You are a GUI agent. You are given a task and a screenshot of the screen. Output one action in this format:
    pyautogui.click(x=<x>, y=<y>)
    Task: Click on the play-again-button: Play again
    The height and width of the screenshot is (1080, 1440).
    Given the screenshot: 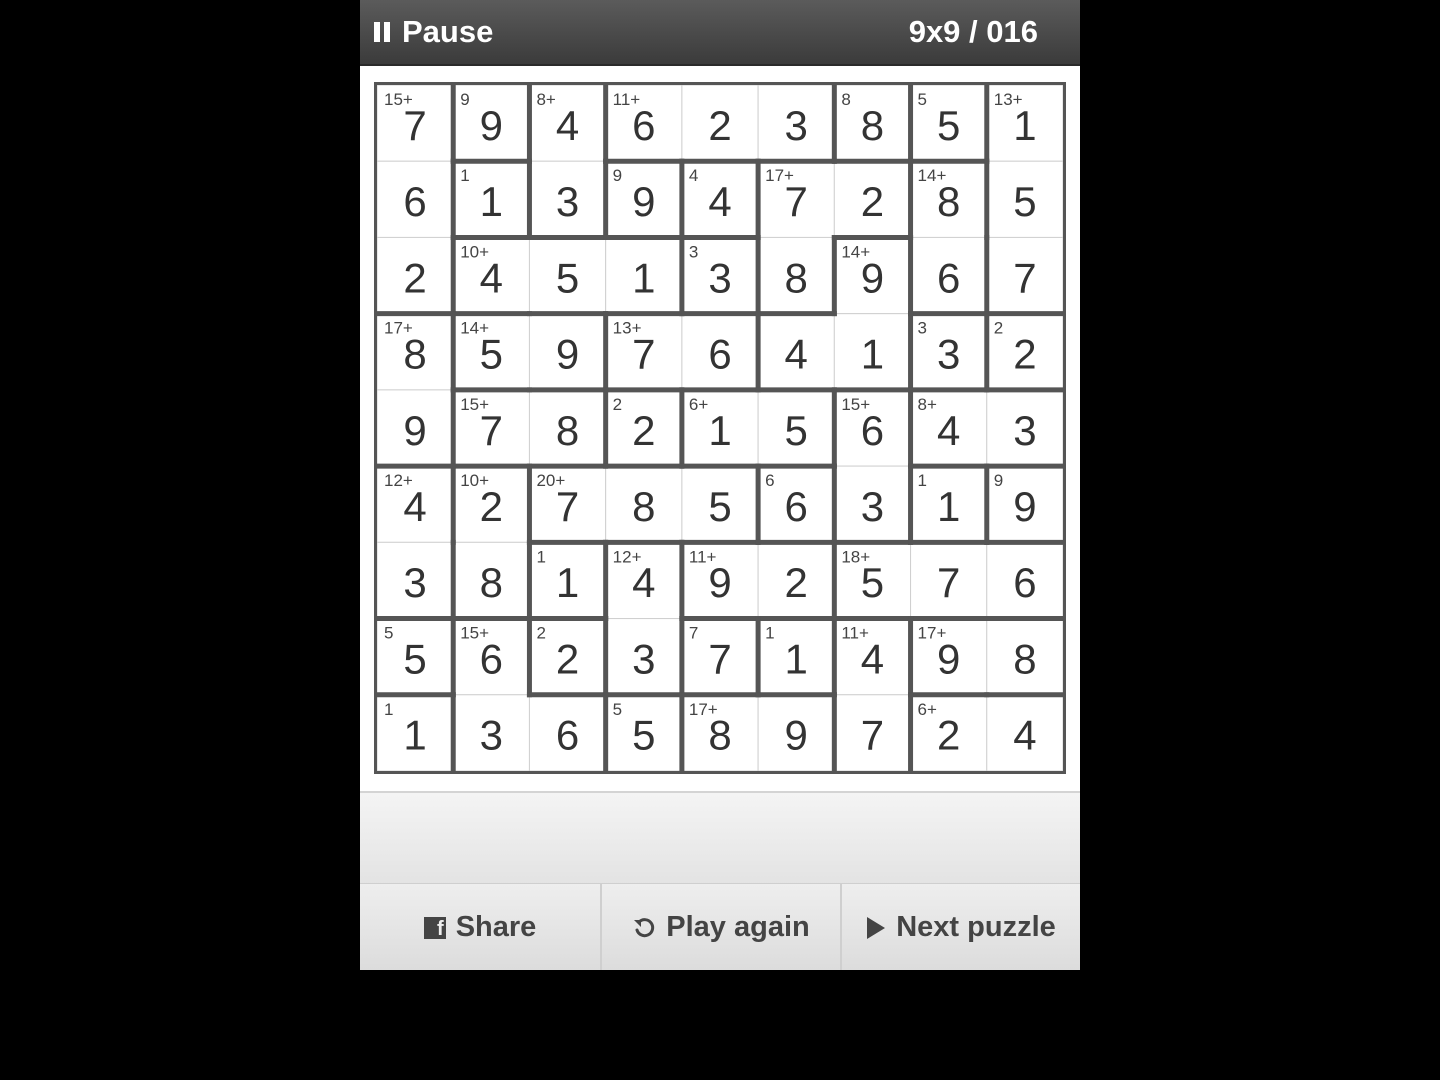 What is the action you would take?
    pyautogui.click(x=720, y=927)
    